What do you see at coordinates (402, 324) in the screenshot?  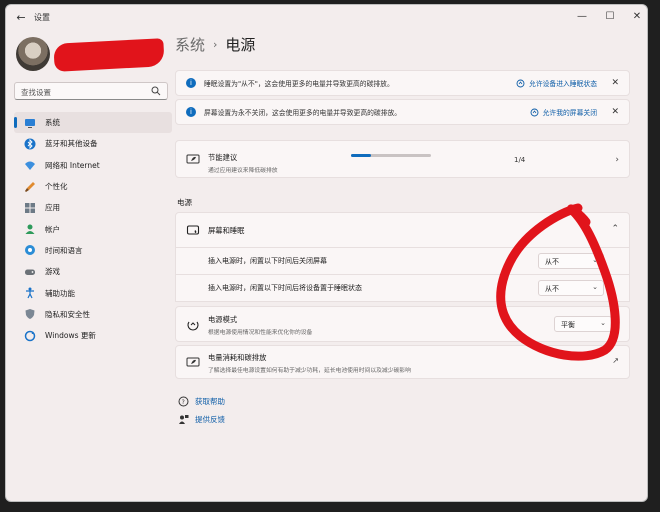 I see `power-mode-card: 电源模式 根据电源使用情况和性能来优化你的设备 平衡 ⌄` at bounding box center [402, 324].